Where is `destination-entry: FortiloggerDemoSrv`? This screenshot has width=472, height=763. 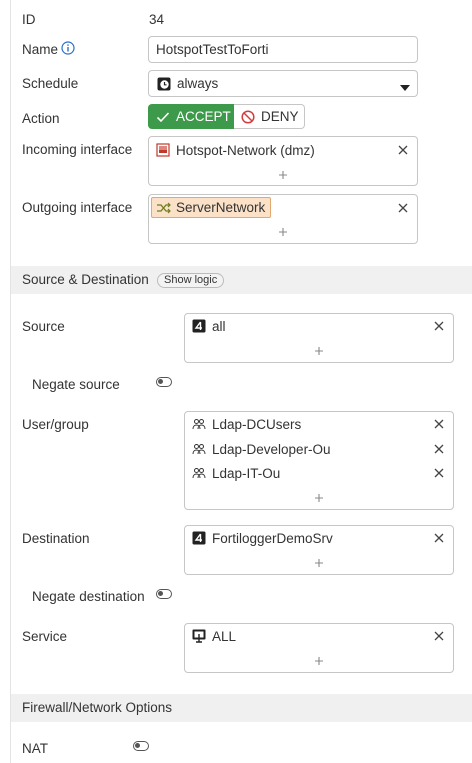 destination-entry: FortiloggerDemoSrv is located at coordinates (262, 538).